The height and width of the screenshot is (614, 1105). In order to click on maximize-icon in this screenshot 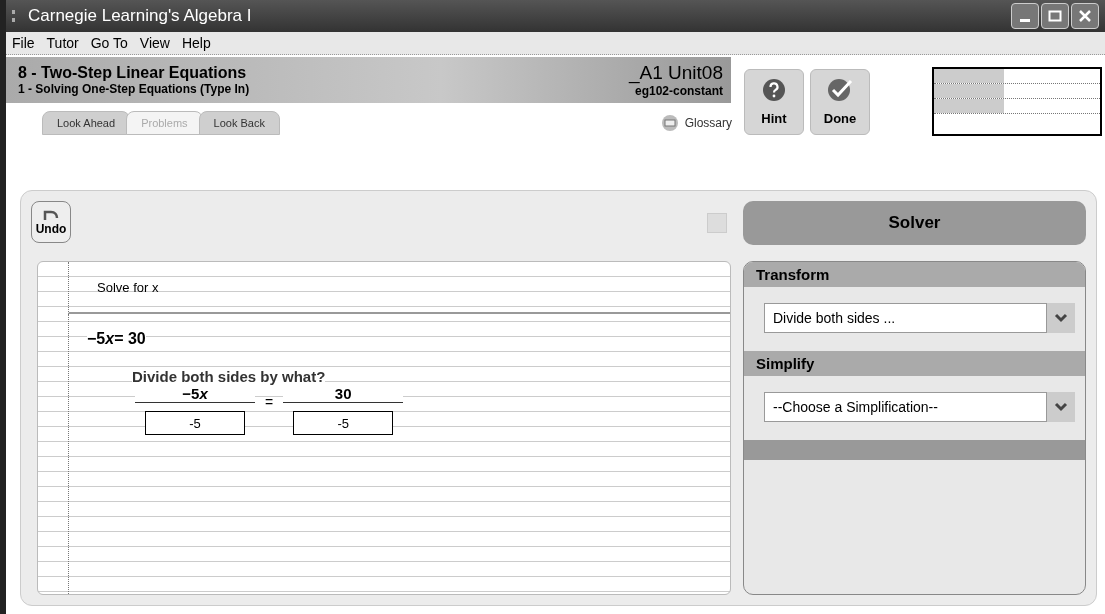, I will do `click(1055, 16)`.